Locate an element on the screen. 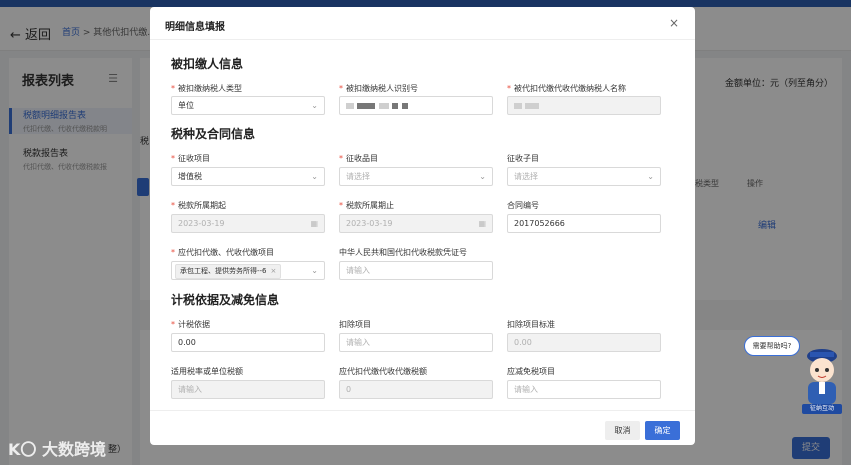 This screenshot has height=465, width=851. close-icon: × is located at coordinates (674, 23).